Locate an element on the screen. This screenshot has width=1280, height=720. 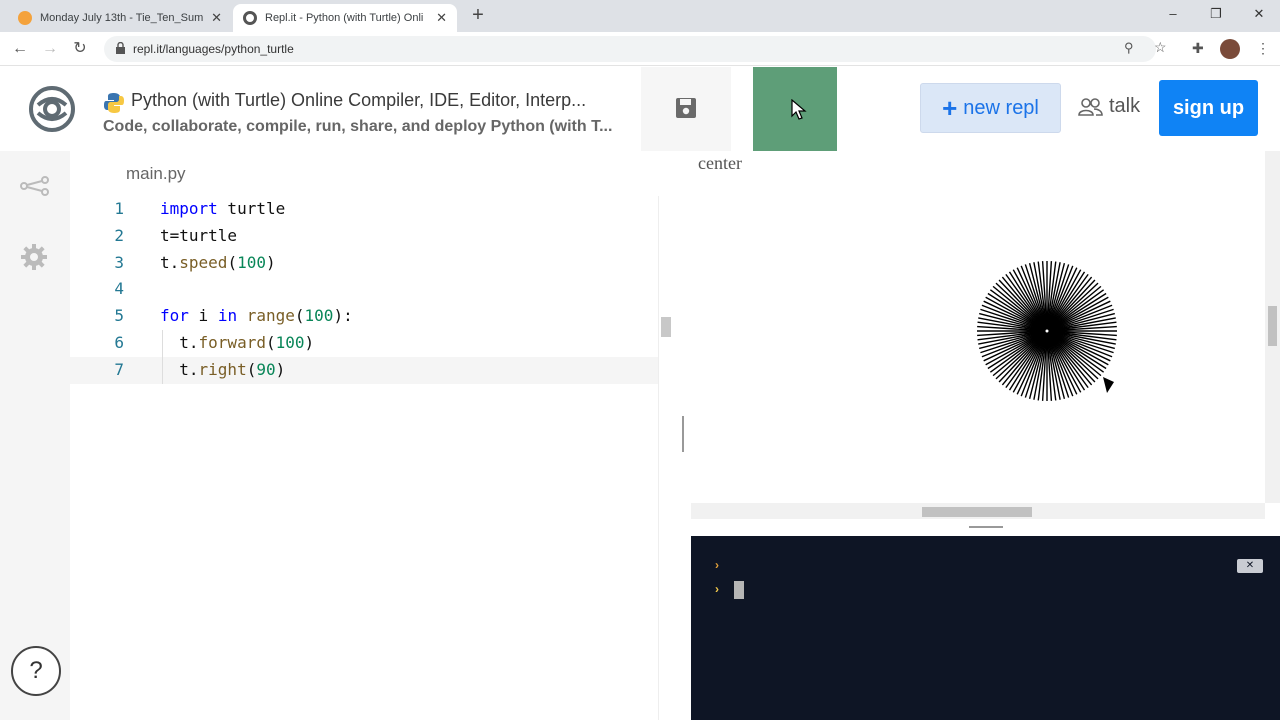
restore-button: ❐ is located at coordinates (1216, 14).